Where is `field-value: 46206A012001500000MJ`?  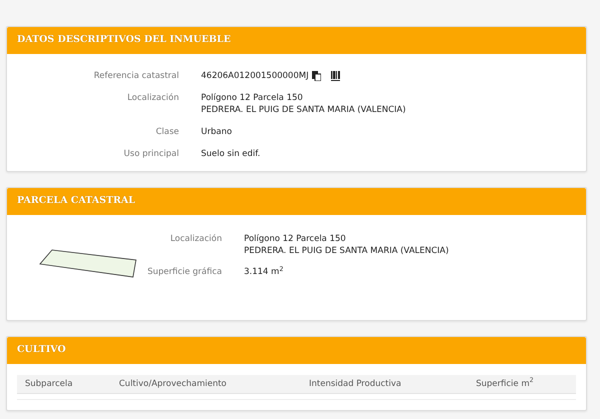 field-value: 46206A012001500000MJ is located at coordinates (255, 76).